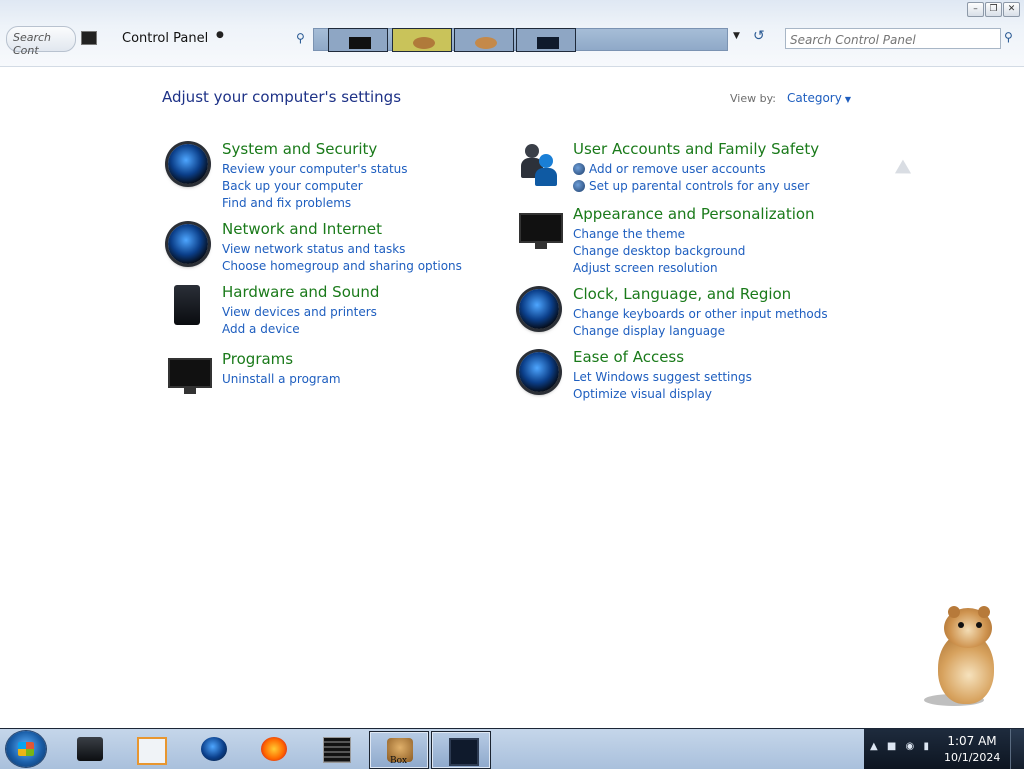 This screenshot has height=769, width=1024. What do you see at coordinates (659, 268) in the screenshot?
I see `link-screen-resolution: Adjust screen resolution` at bounding box center [659, 268].